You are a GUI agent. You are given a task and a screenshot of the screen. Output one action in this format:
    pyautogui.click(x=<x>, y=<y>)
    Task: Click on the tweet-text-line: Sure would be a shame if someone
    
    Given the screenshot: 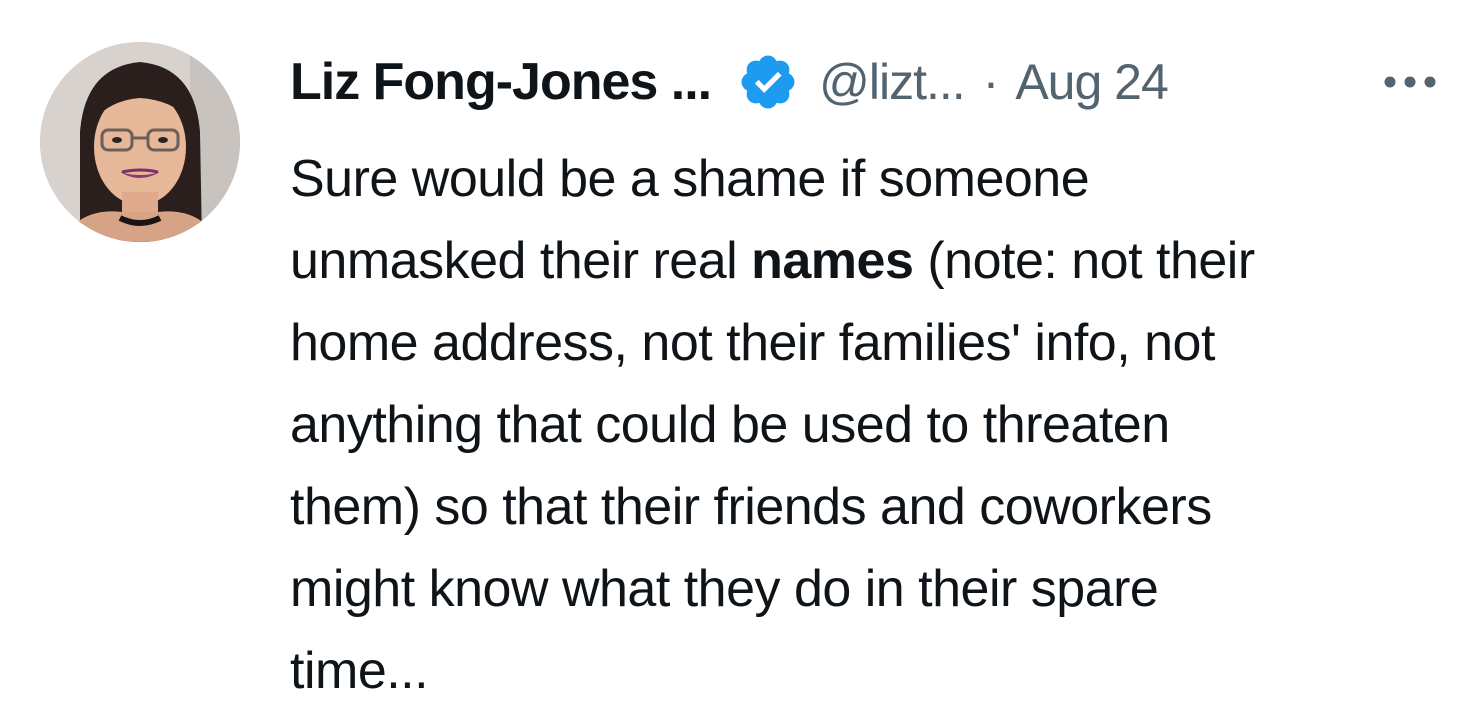 What is the action you would take?
    pyautogui.click(x=690, y=179)
    